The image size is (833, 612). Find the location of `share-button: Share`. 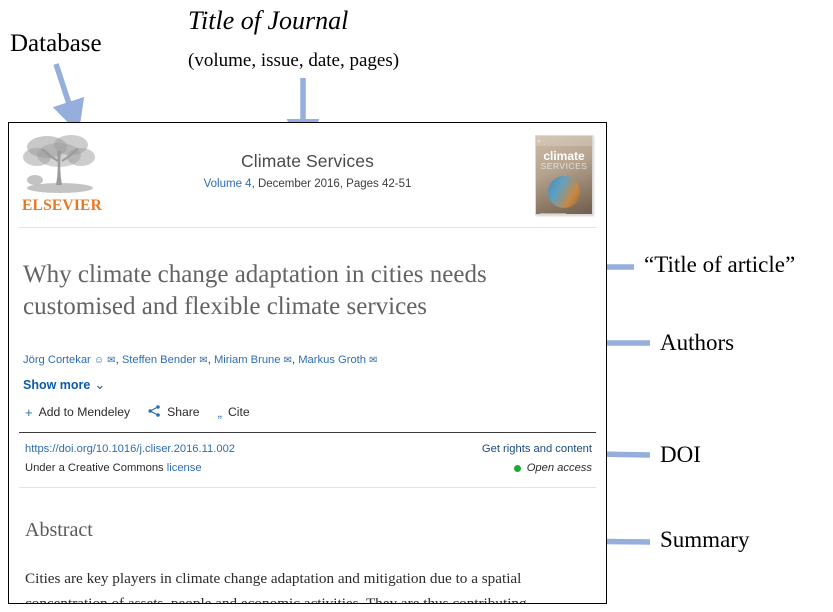

share-button: Share is located at coordinates (174, 412).